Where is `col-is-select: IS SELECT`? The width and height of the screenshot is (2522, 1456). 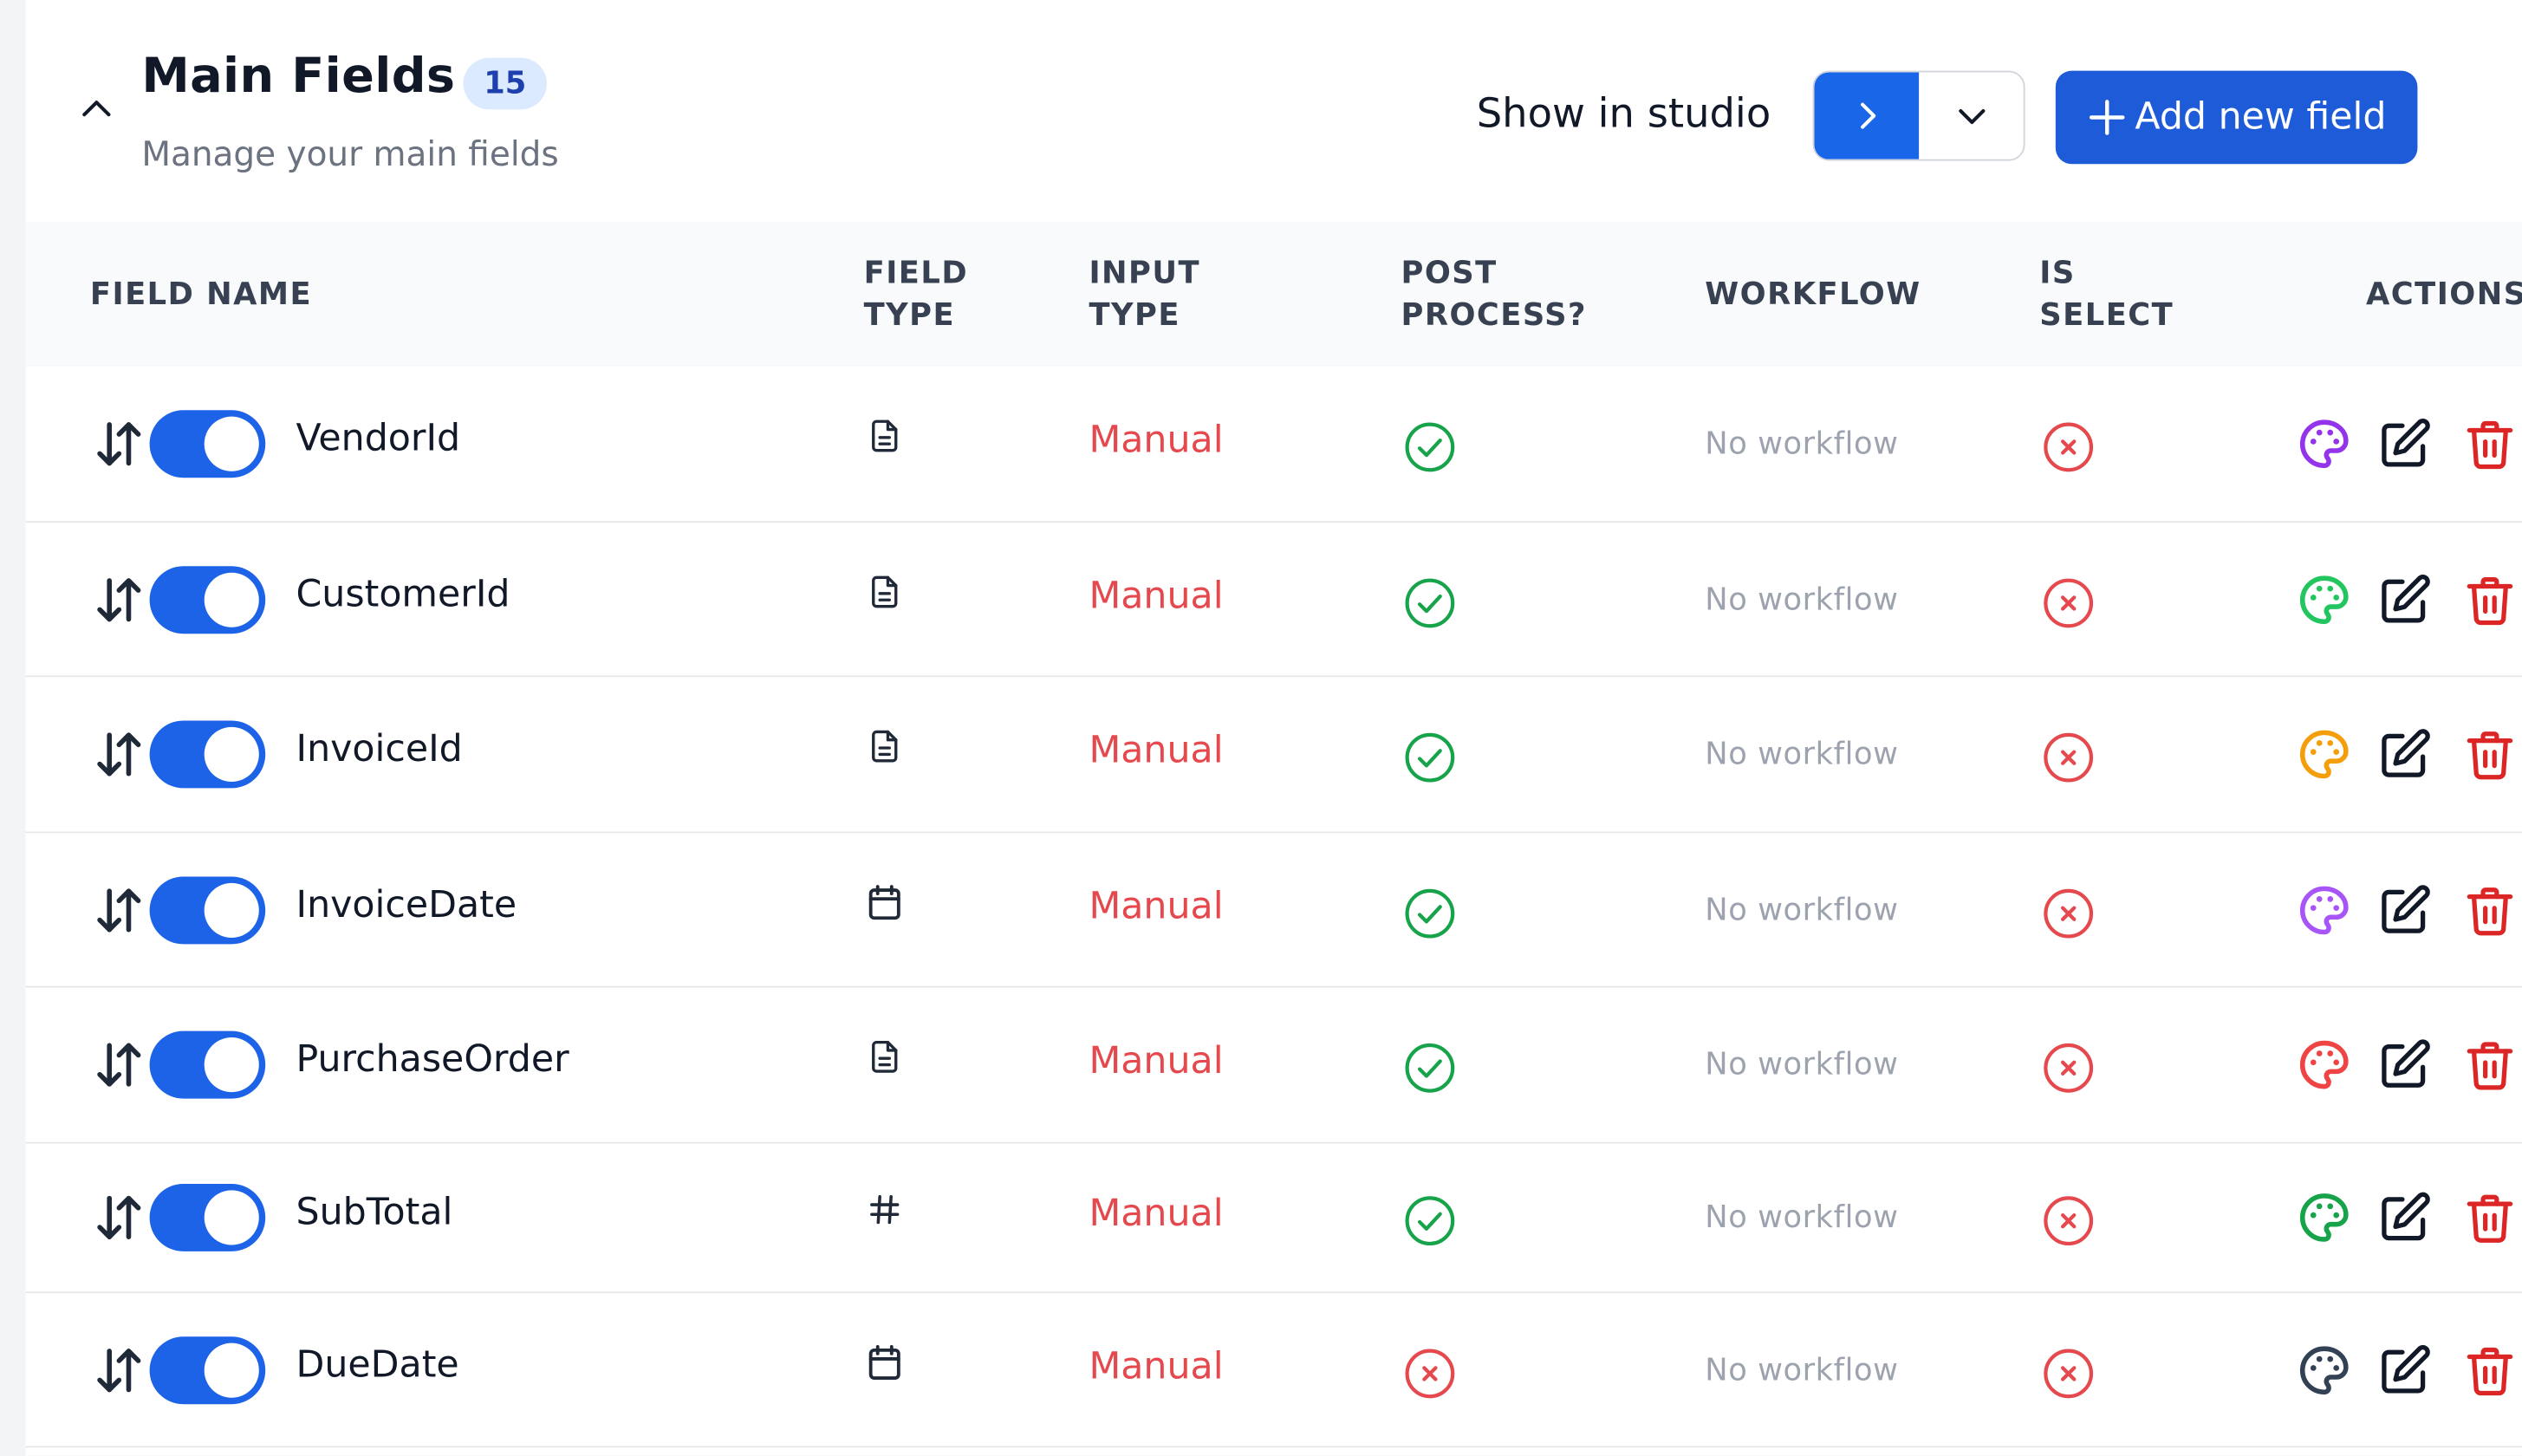
col-is-select: IS SELECT is located at coordinates (2106, 294).